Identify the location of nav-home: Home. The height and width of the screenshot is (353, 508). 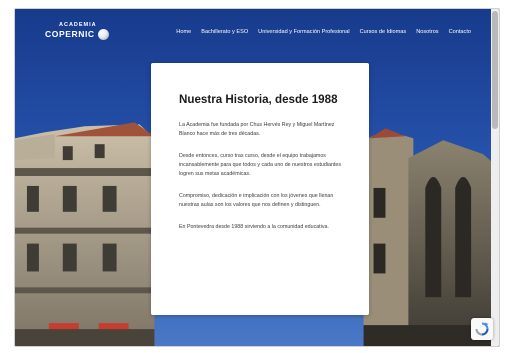
(183, 32).